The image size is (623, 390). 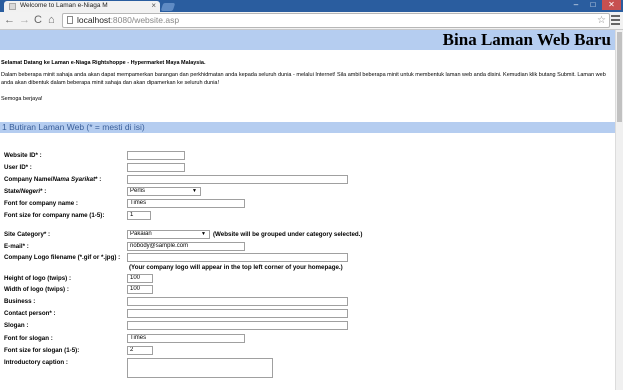 What do you see at coordinates (237, 301) in the screenshot?
I see `business-input` at bounding box center [237, 301].